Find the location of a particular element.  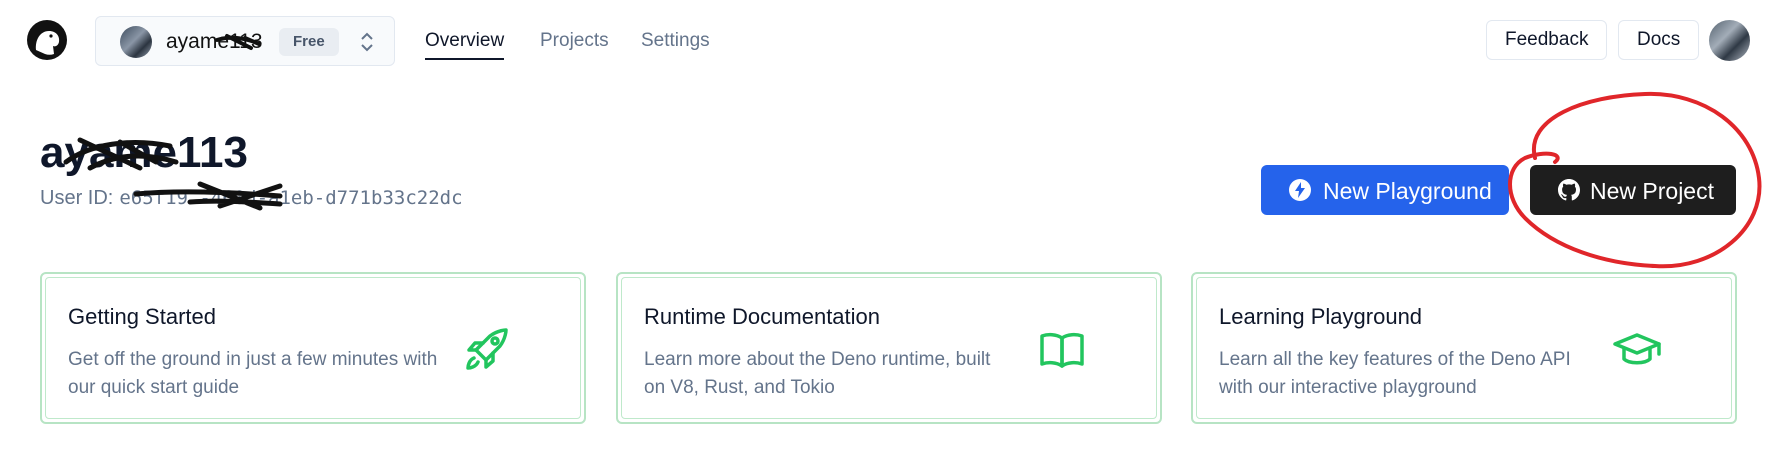

new-playground-button: New Playground is located at coordinates (1385, 190).